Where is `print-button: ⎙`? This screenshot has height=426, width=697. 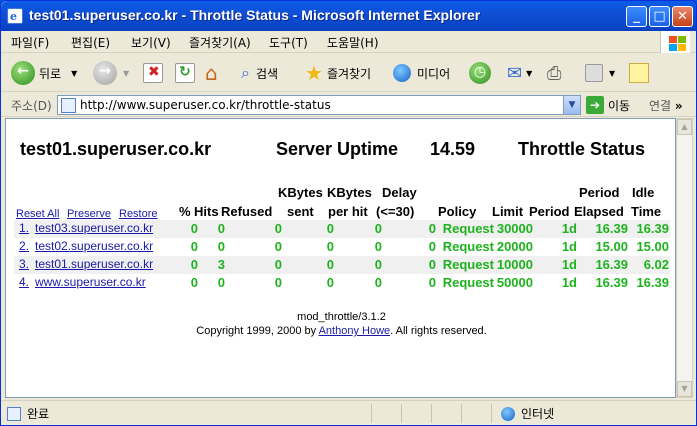
print-button: ⎙ is located at coordinates (554, 73).